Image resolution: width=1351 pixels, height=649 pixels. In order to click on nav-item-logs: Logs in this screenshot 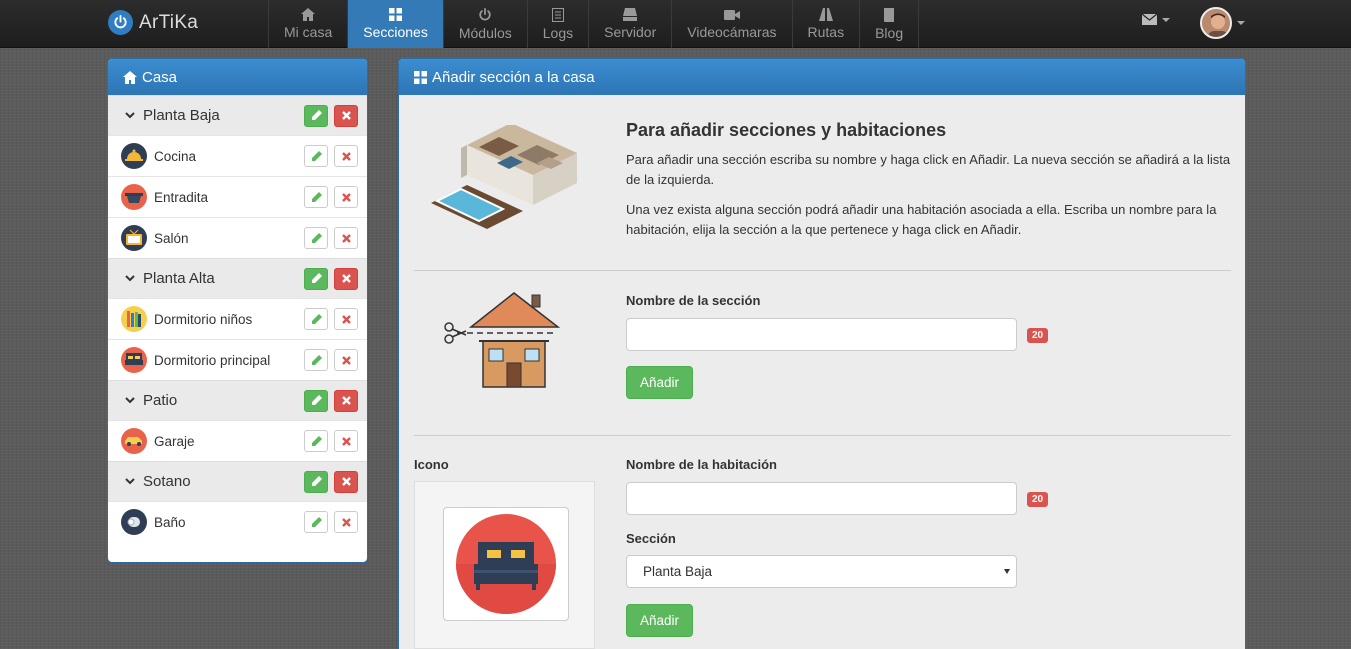, I will do `click(559, 24)`.